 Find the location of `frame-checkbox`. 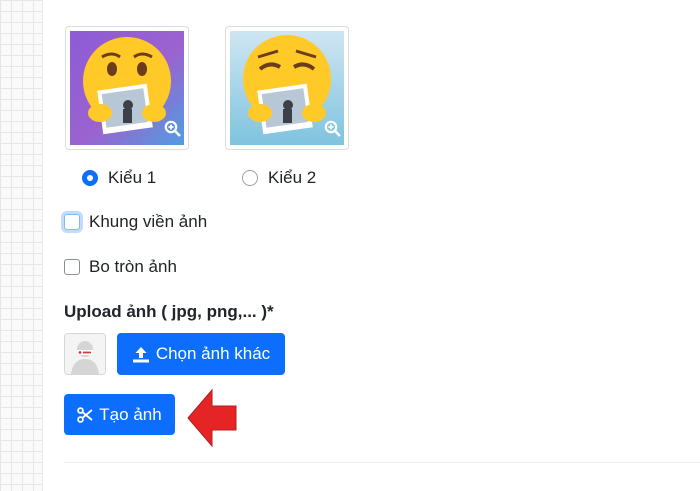

frame-checkbox is located at coordinates (72, 222).